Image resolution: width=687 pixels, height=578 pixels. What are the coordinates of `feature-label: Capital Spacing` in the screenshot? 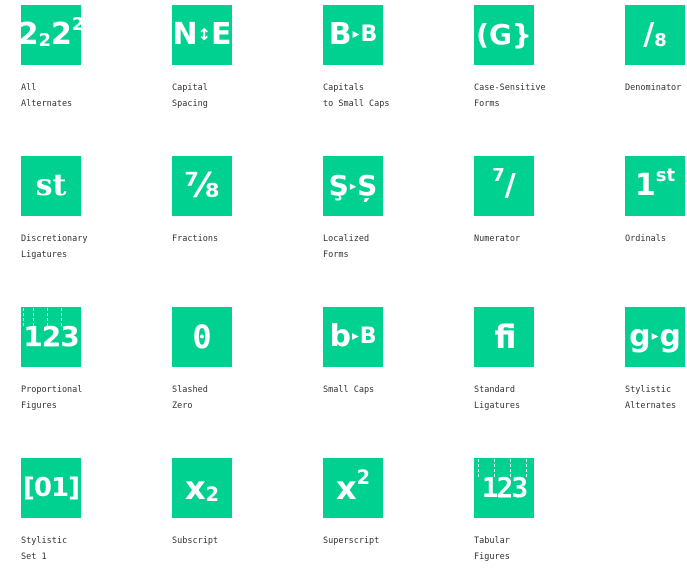 It's located at (190, 96).